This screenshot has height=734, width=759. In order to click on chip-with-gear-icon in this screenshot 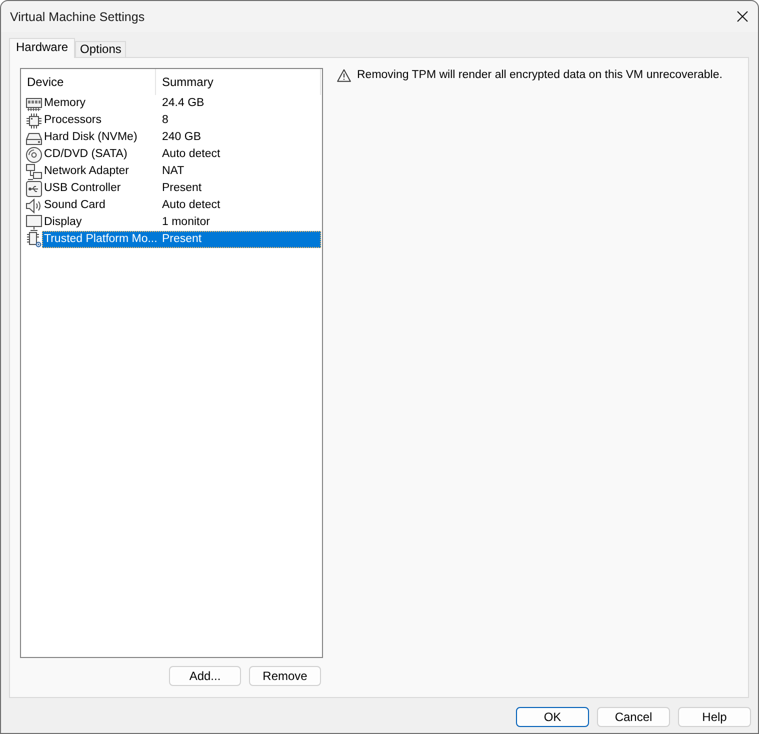, I will do `click(34, 240)`.